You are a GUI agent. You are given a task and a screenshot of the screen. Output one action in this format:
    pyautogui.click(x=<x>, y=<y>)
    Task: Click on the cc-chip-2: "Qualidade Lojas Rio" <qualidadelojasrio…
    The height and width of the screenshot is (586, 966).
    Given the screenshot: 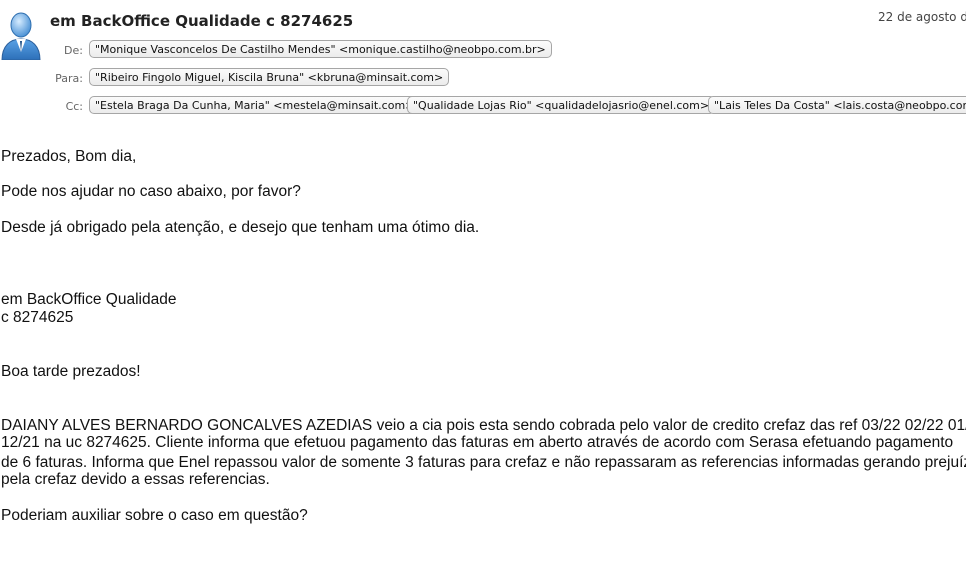 What is the action you would take?
    pyautogui.click(x=561, y=105)
    